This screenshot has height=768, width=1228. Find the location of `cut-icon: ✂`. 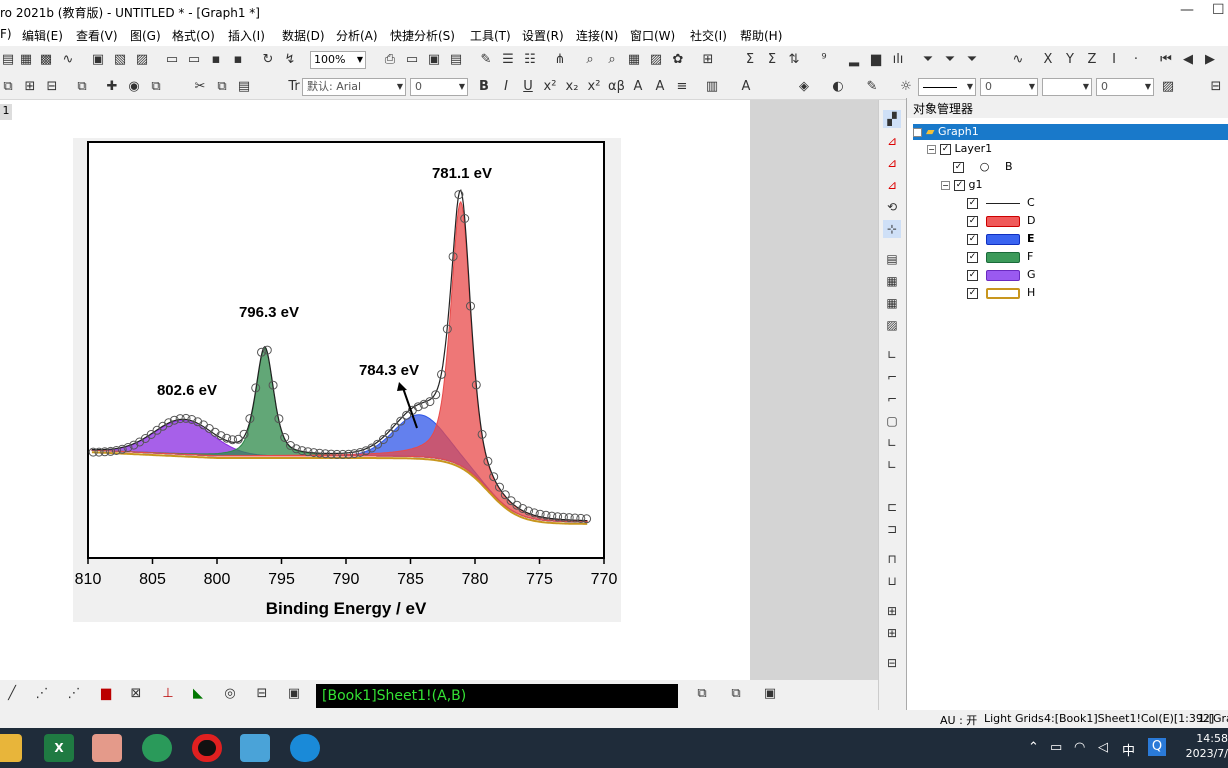

cut-icon: ✂ is located at coordinates (200, 87).